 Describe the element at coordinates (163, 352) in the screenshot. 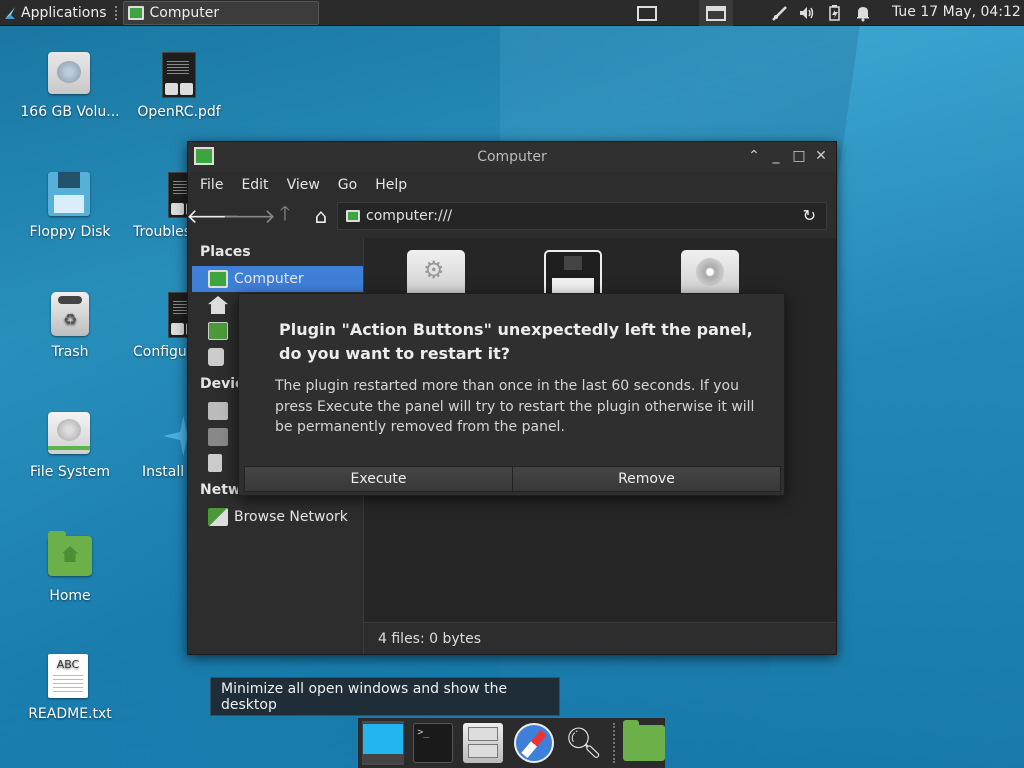

I see `desktop-icon-label: Configur` at that location.